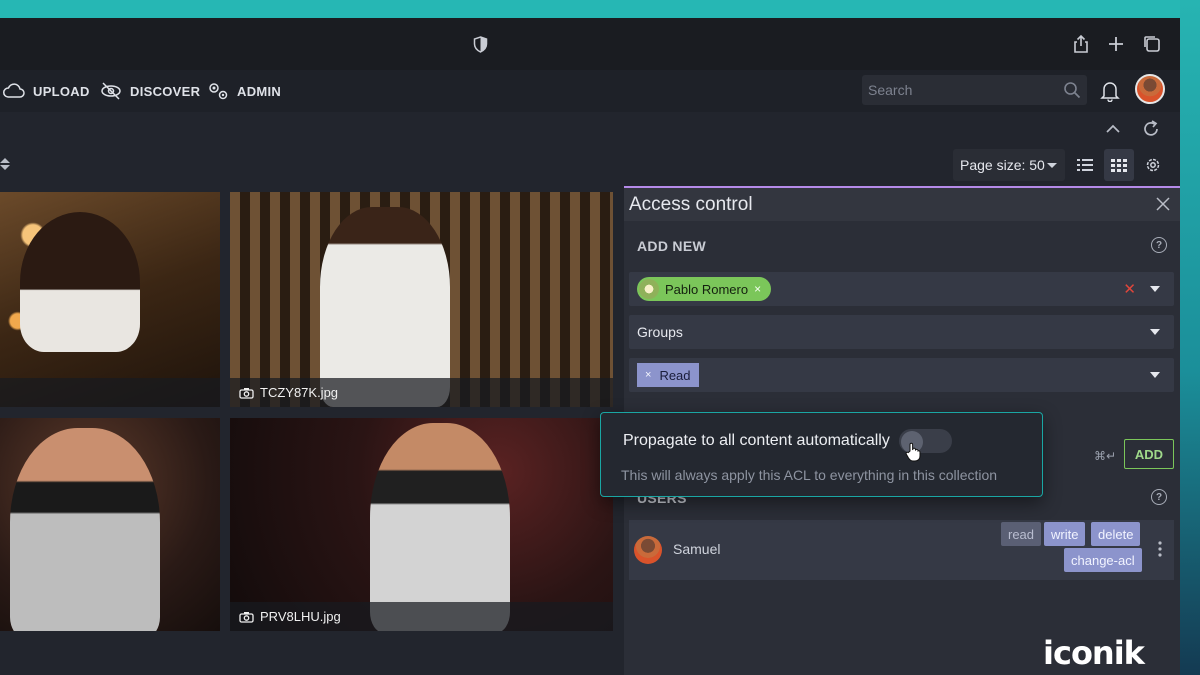  I want to click on user-chip: Pablo Romero ×, so click(704, 289).